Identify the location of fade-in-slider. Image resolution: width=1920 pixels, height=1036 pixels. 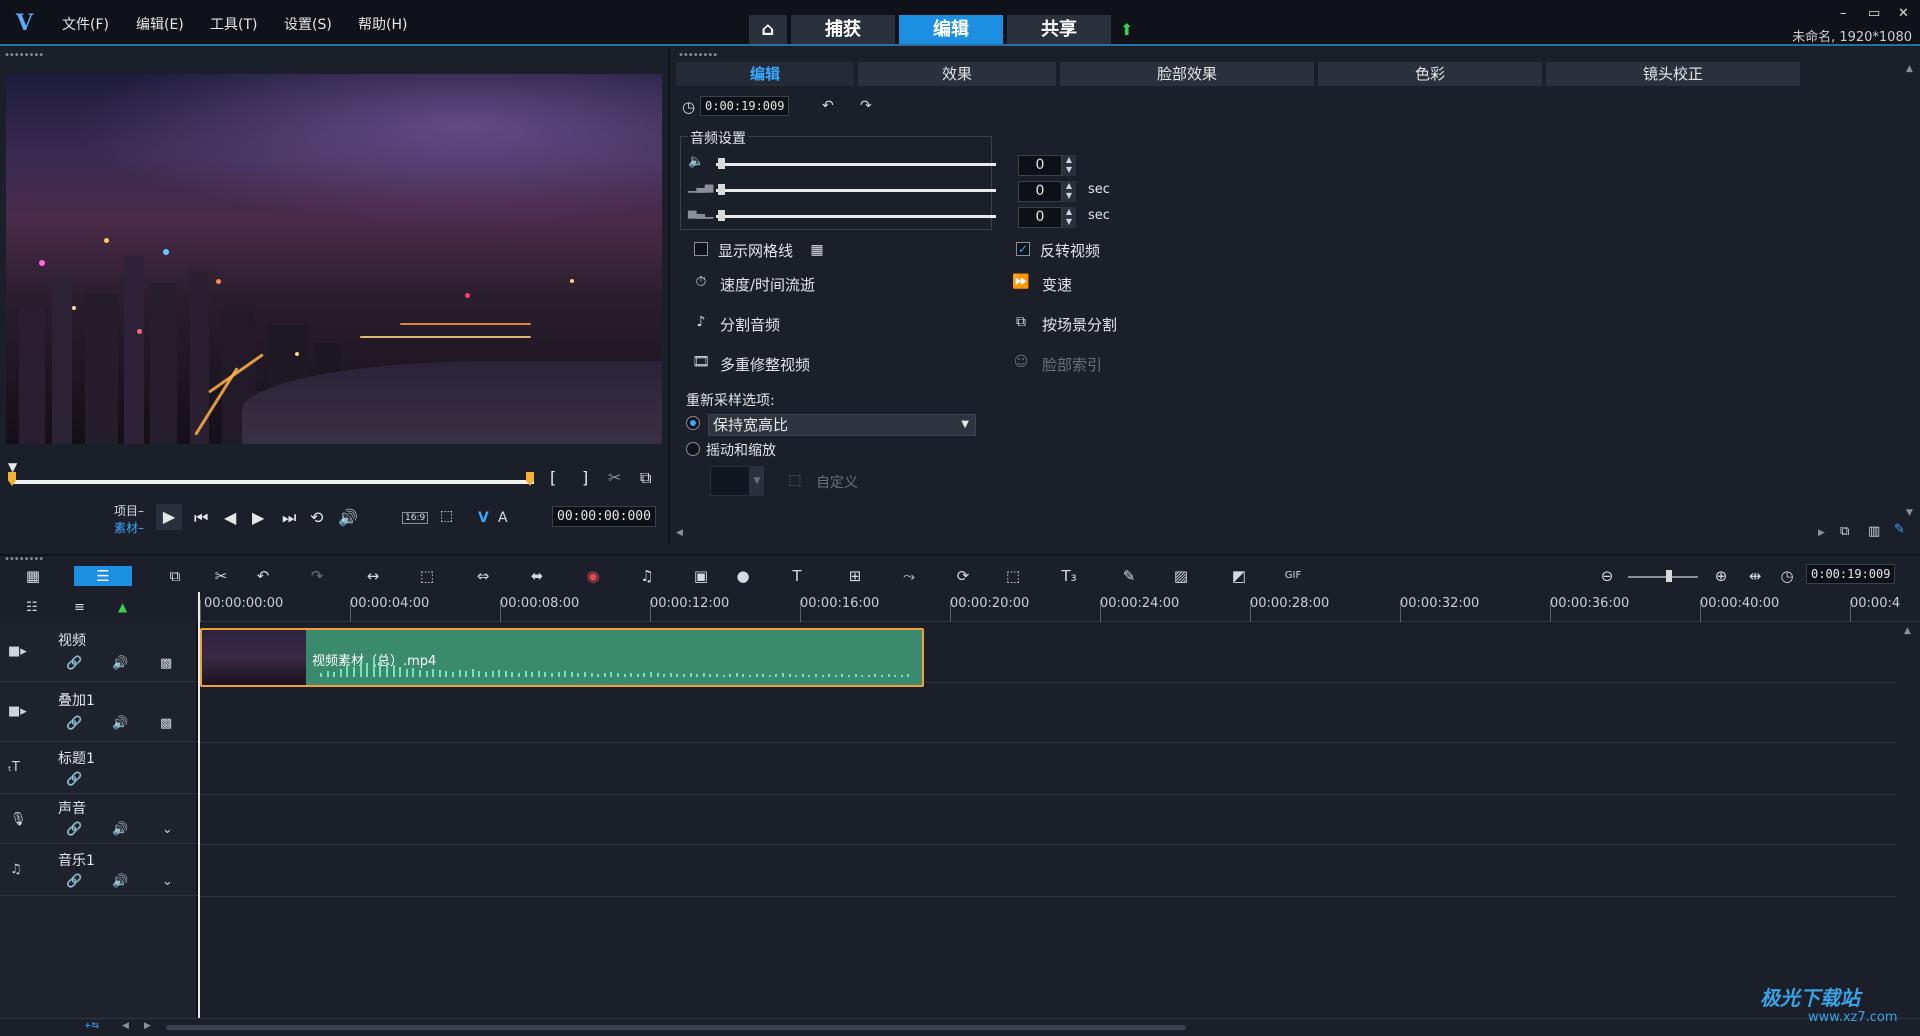
(856, 190).